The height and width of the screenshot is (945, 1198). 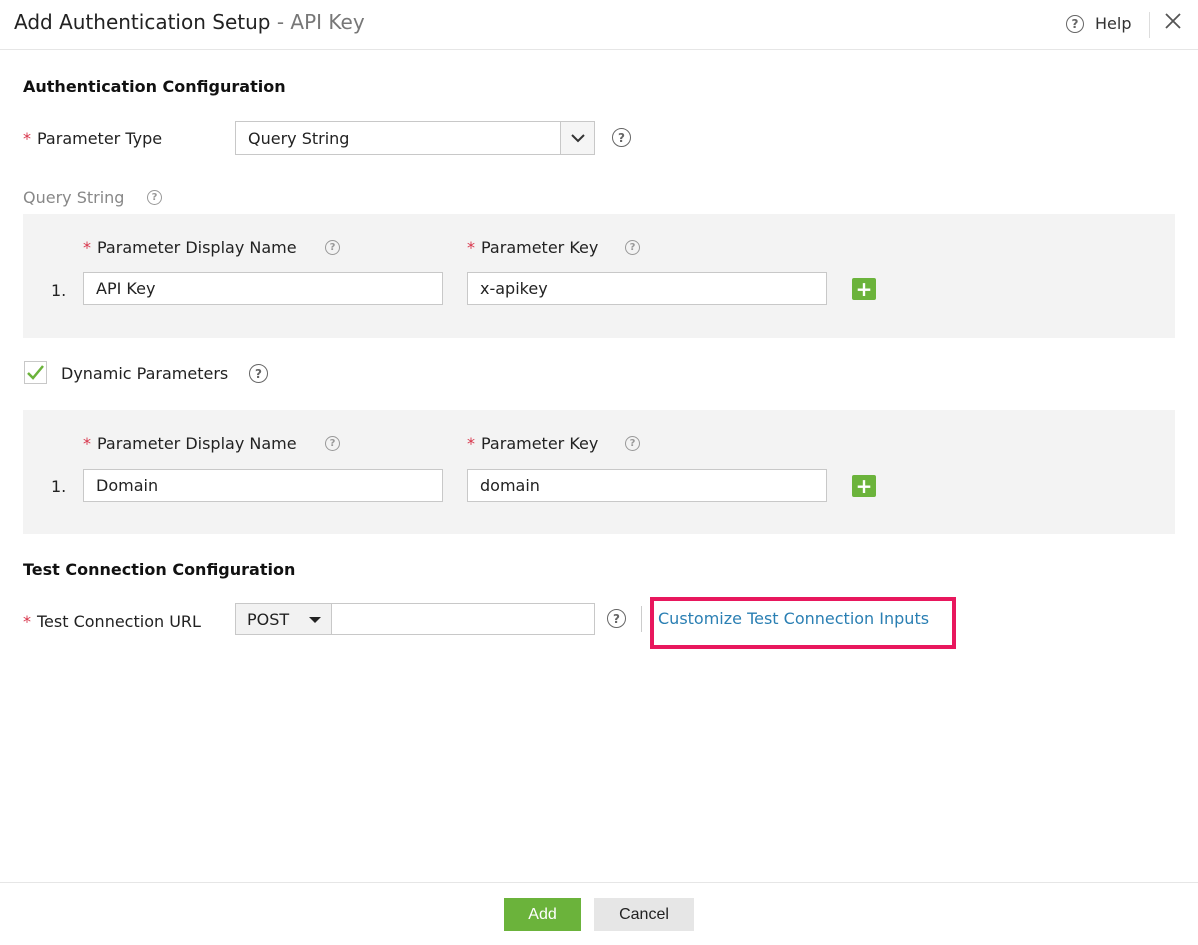 I want to click on cancel-button: Cancel, so click(x=644, y=914).